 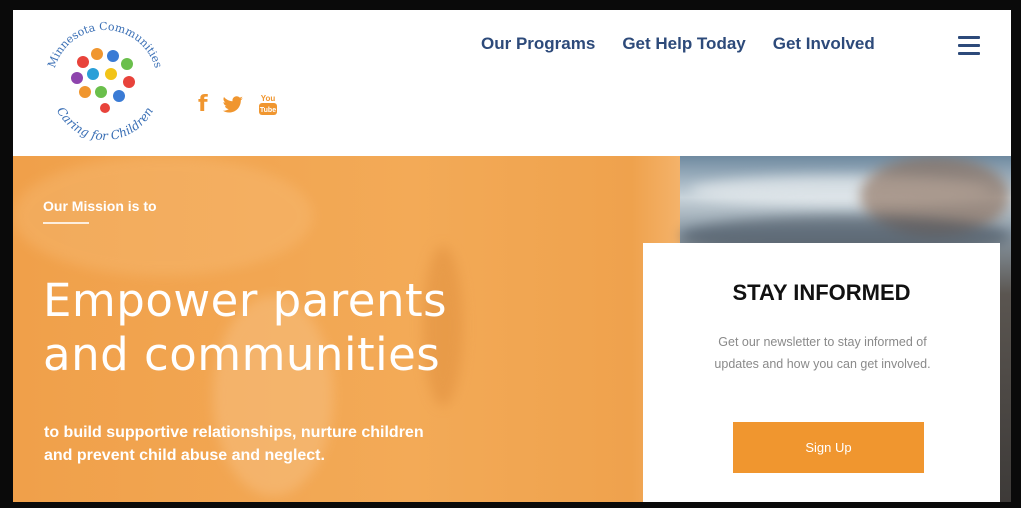 I want to click on social-links: f You Tube, so click(x=238, y=104).